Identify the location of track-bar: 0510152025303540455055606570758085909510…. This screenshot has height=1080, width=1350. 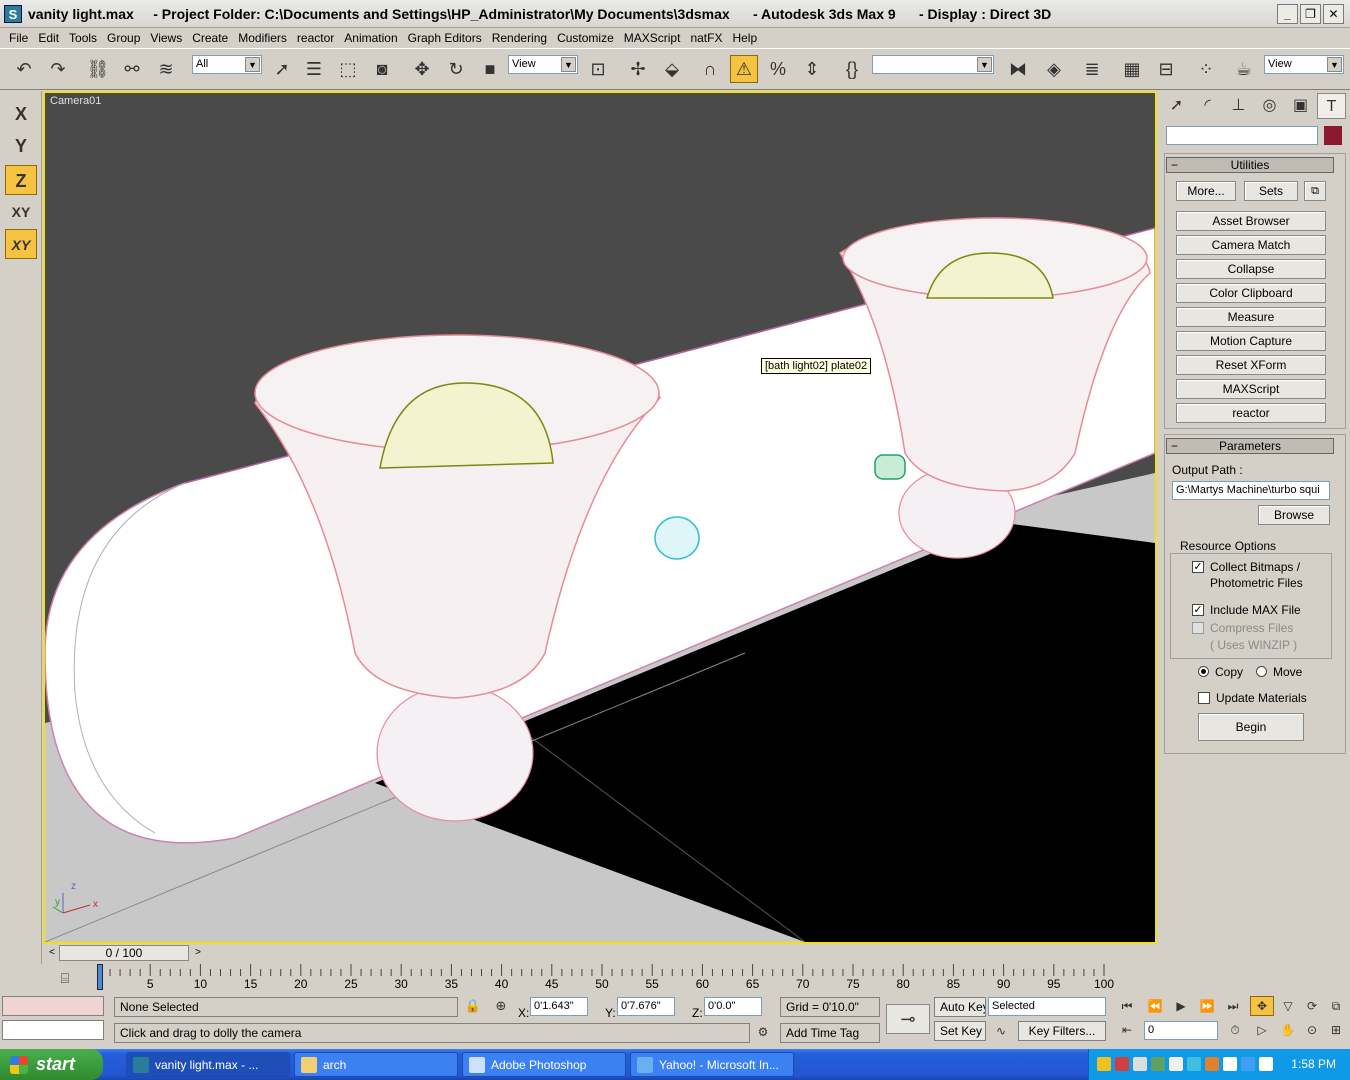
(605, 979).